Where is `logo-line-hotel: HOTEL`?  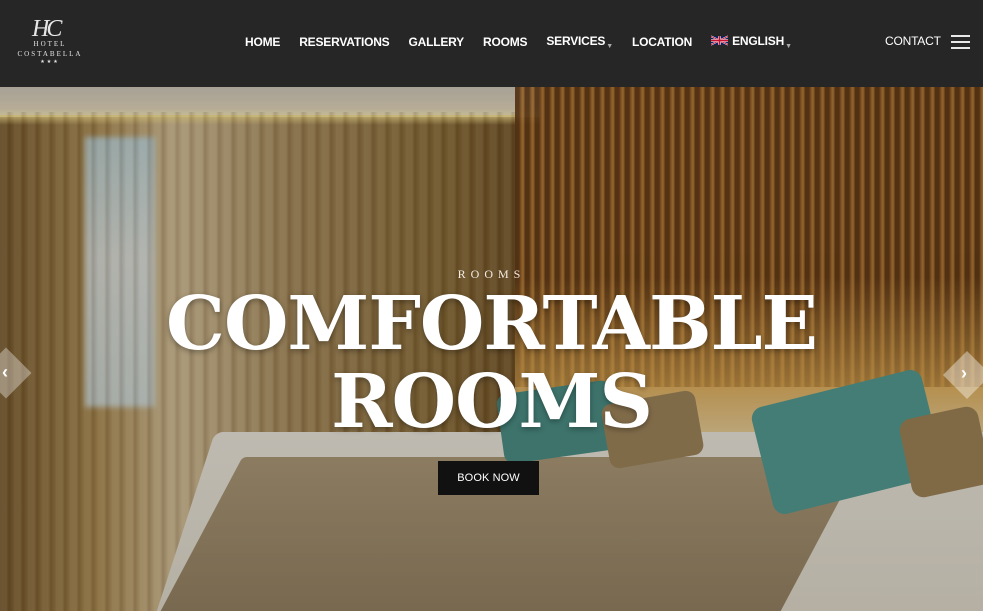
logo-line-hotel: HOTEL is located at coordinates (50, 44).